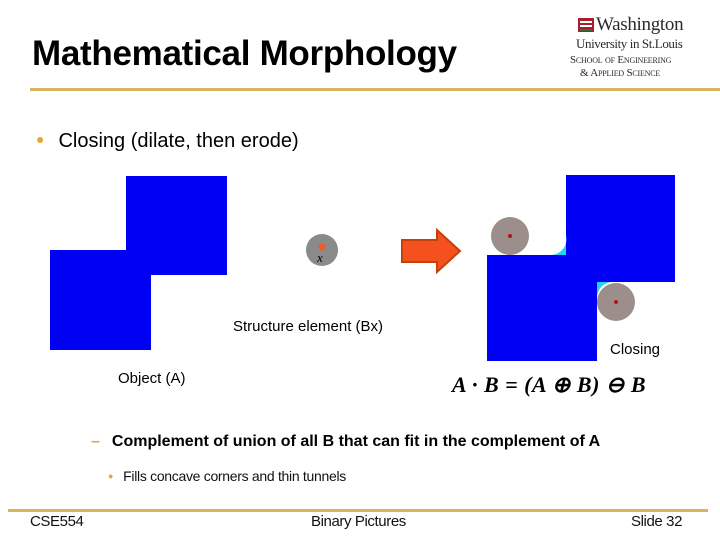  Describe the element at coordinates (308, 326) in the screenshot. I see `structure-element-label: Structure element (Bx)` at that location.